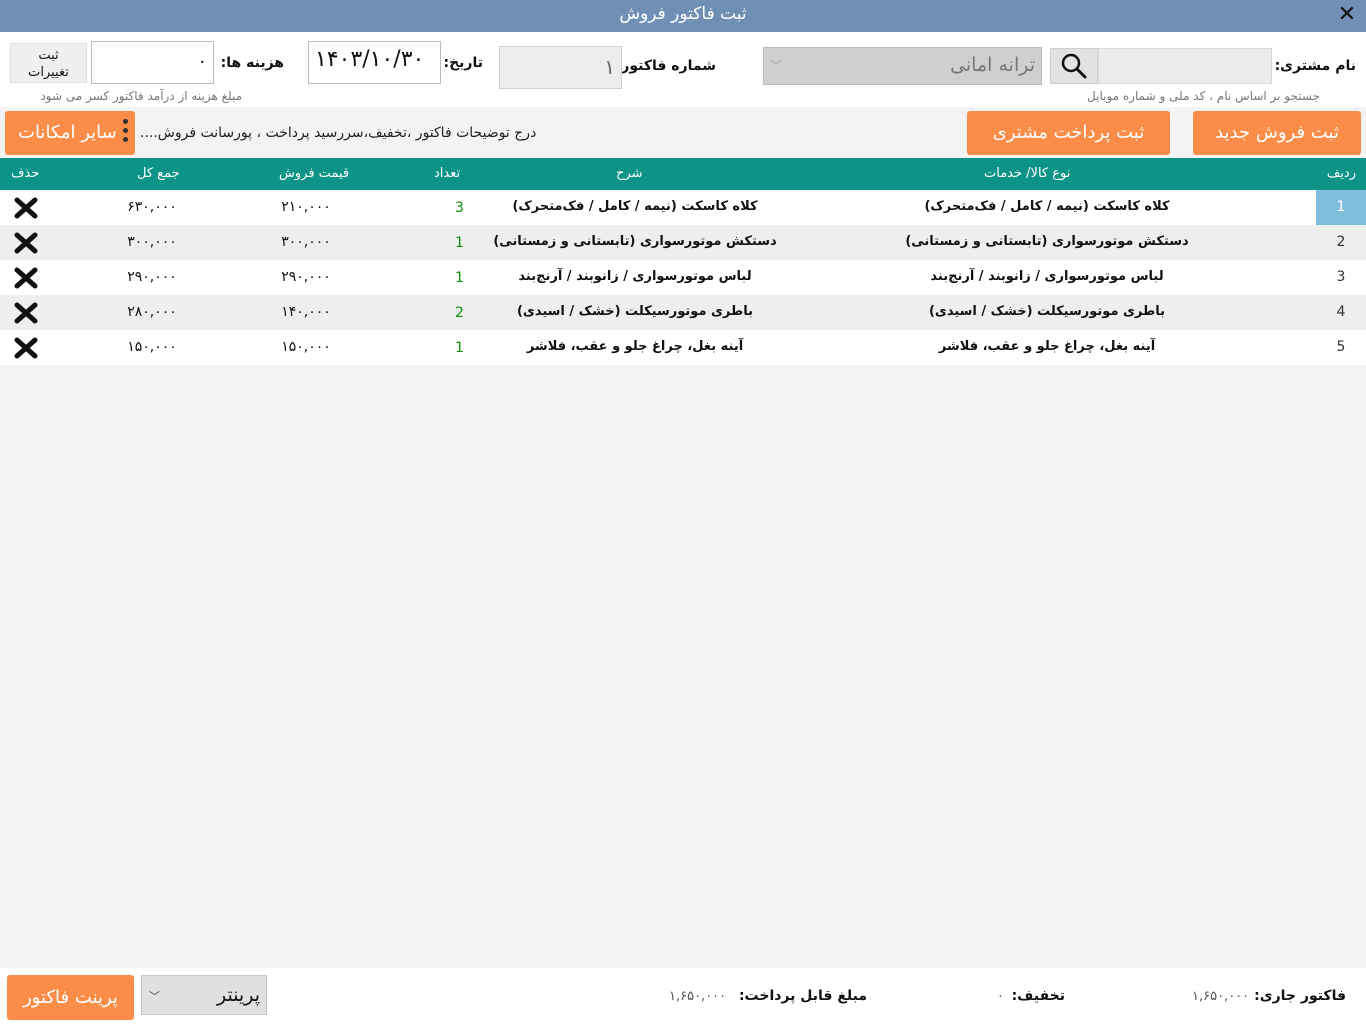 Image resolution: width=1366 pixels, height=1028 pixels. I want to click on customer-selected-value: ترانه امانی, so click(992, 65).